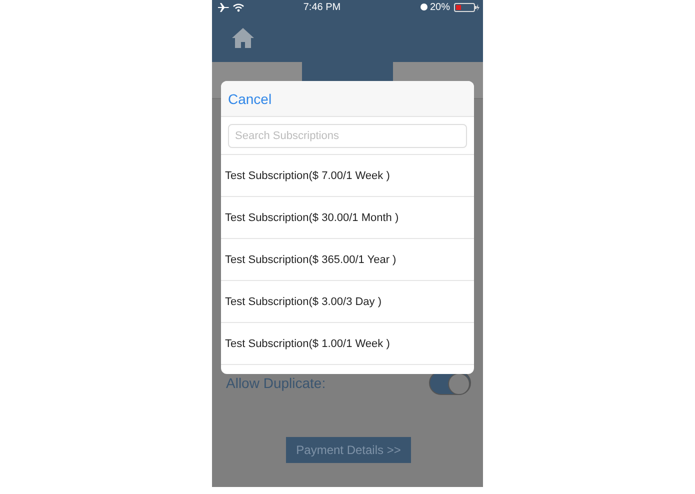  What do you see at coordinates (276, 383) in the screenshot?
I see `setting-label: Allow Duplicate:` at bounding box center [276, 383].